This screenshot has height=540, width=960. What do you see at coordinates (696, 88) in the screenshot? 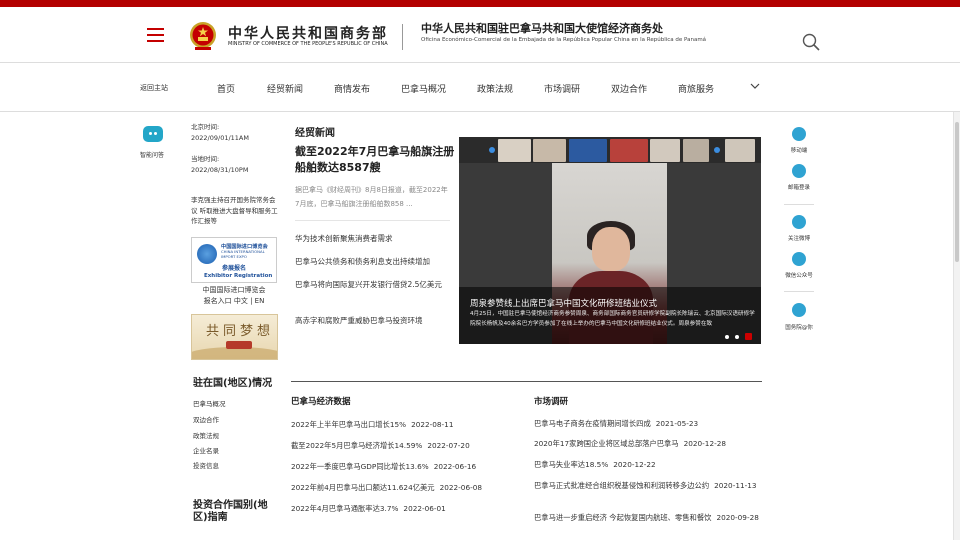
I see `nav-item-business-travel: 商旅服务` at bounding box center [696, 88].